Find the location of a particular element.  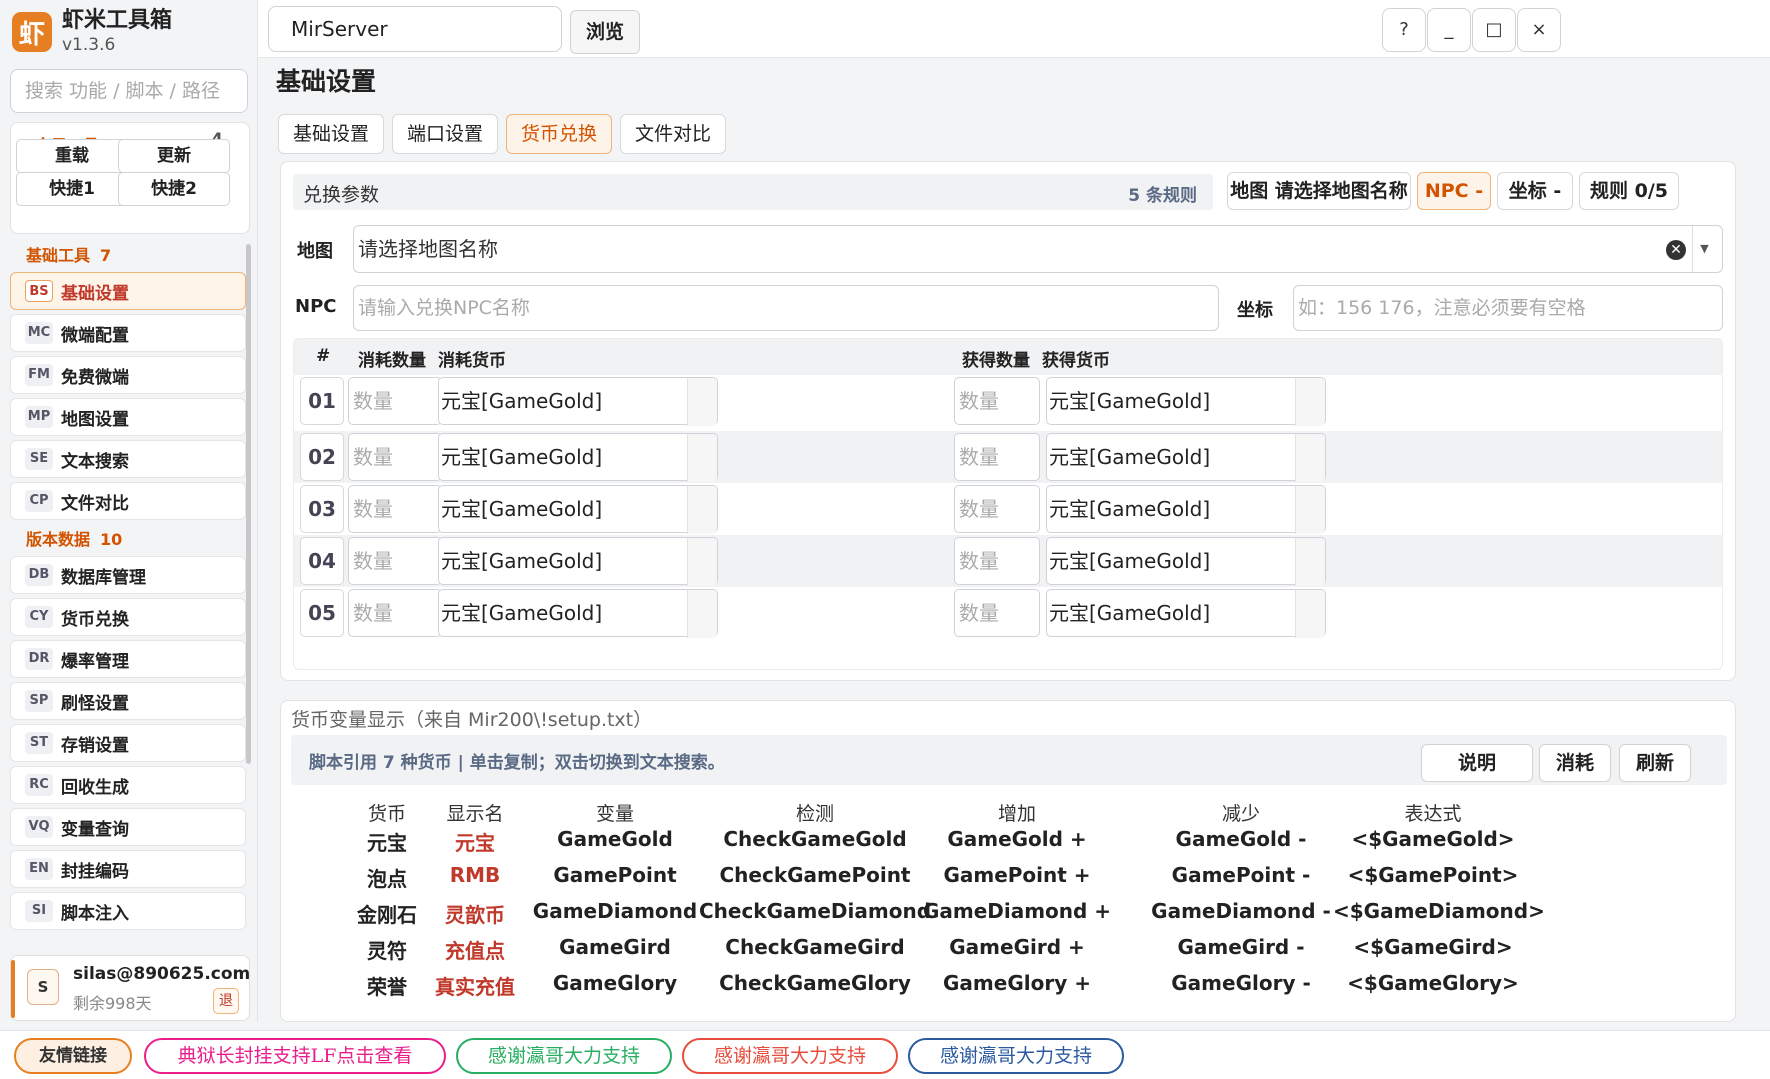

currency-cell: CheckGameGold is located at coordinates (815, 839).